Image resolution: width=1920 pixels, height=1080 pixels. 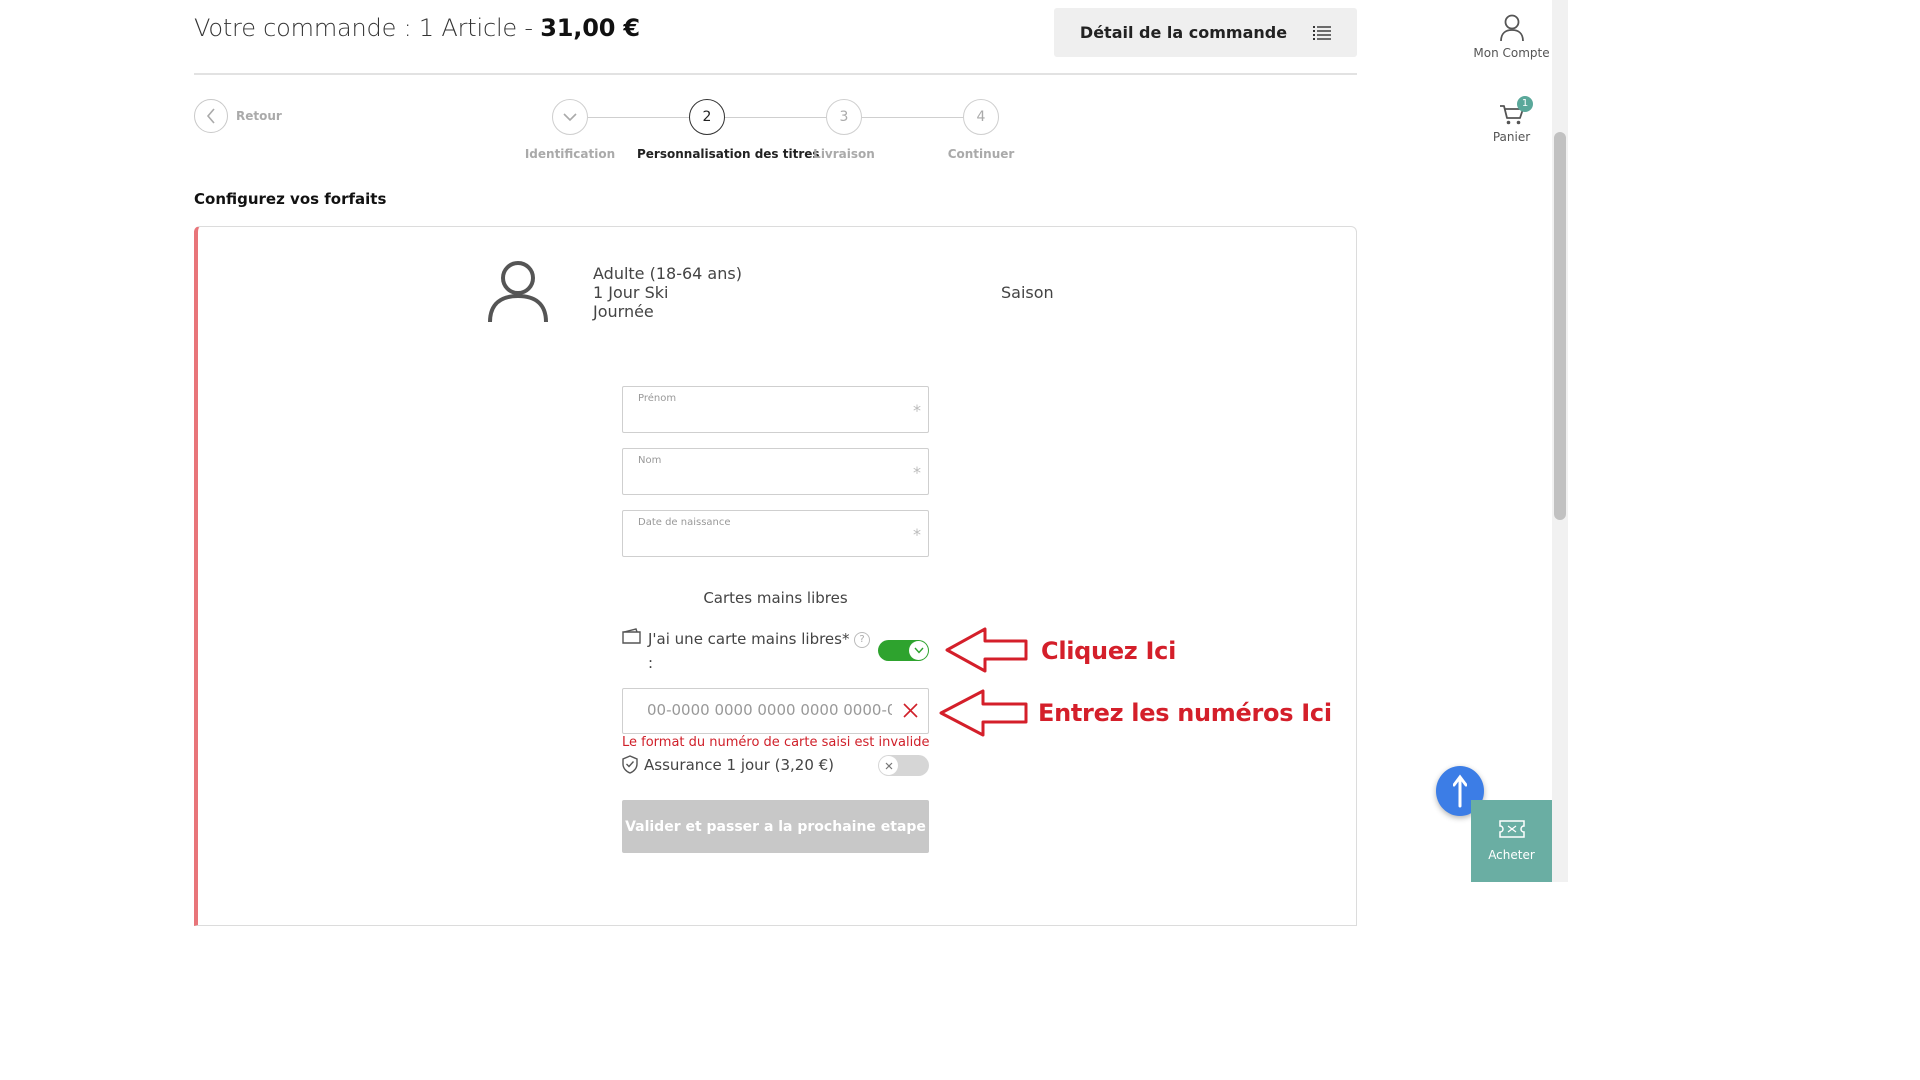 I want to click on has-card-label-wrap: J'ai une carte mains libres* :, so click(x=750, y=651).